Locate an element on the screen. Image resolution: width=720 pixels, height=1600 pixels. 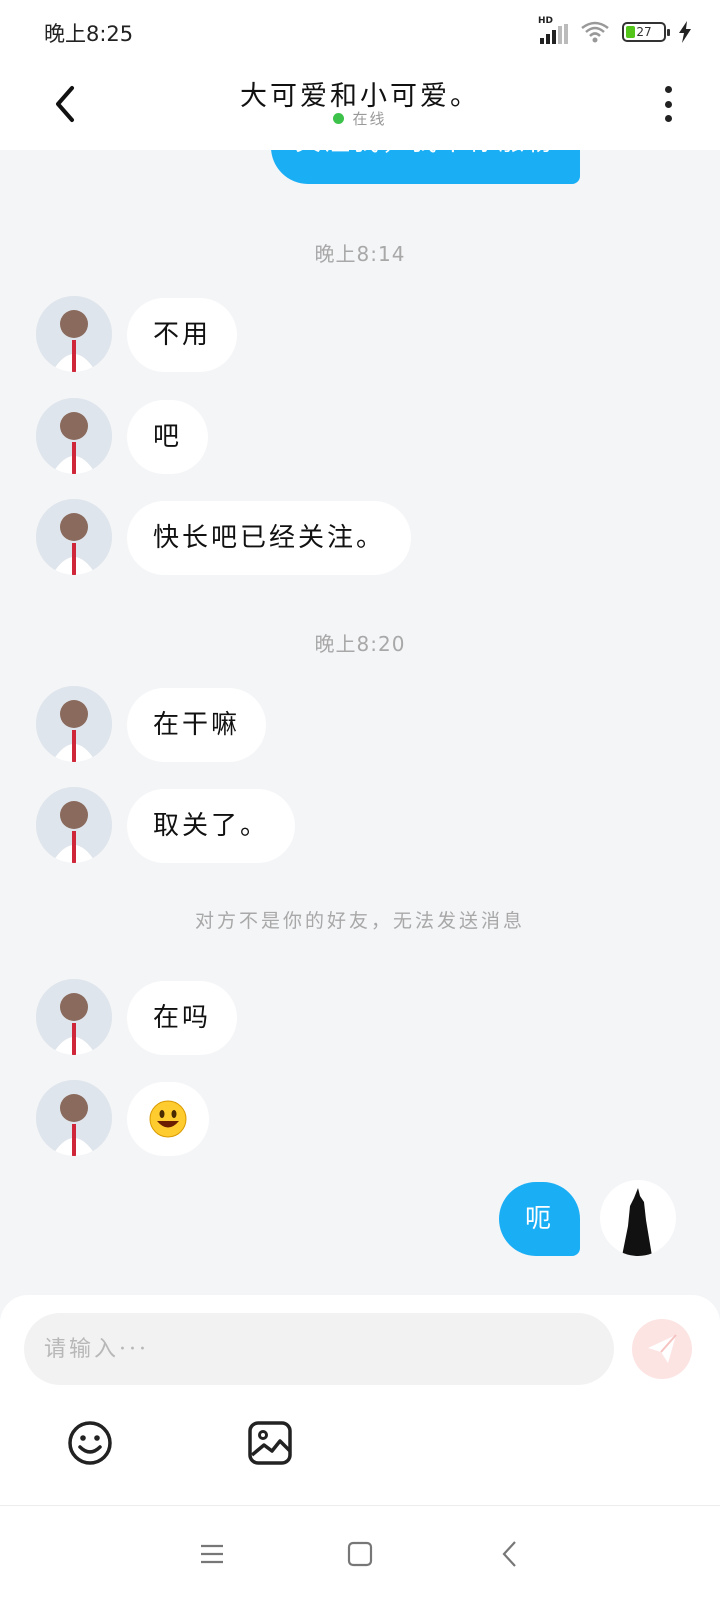
my-avatar is located at coordinates (638, 1218).